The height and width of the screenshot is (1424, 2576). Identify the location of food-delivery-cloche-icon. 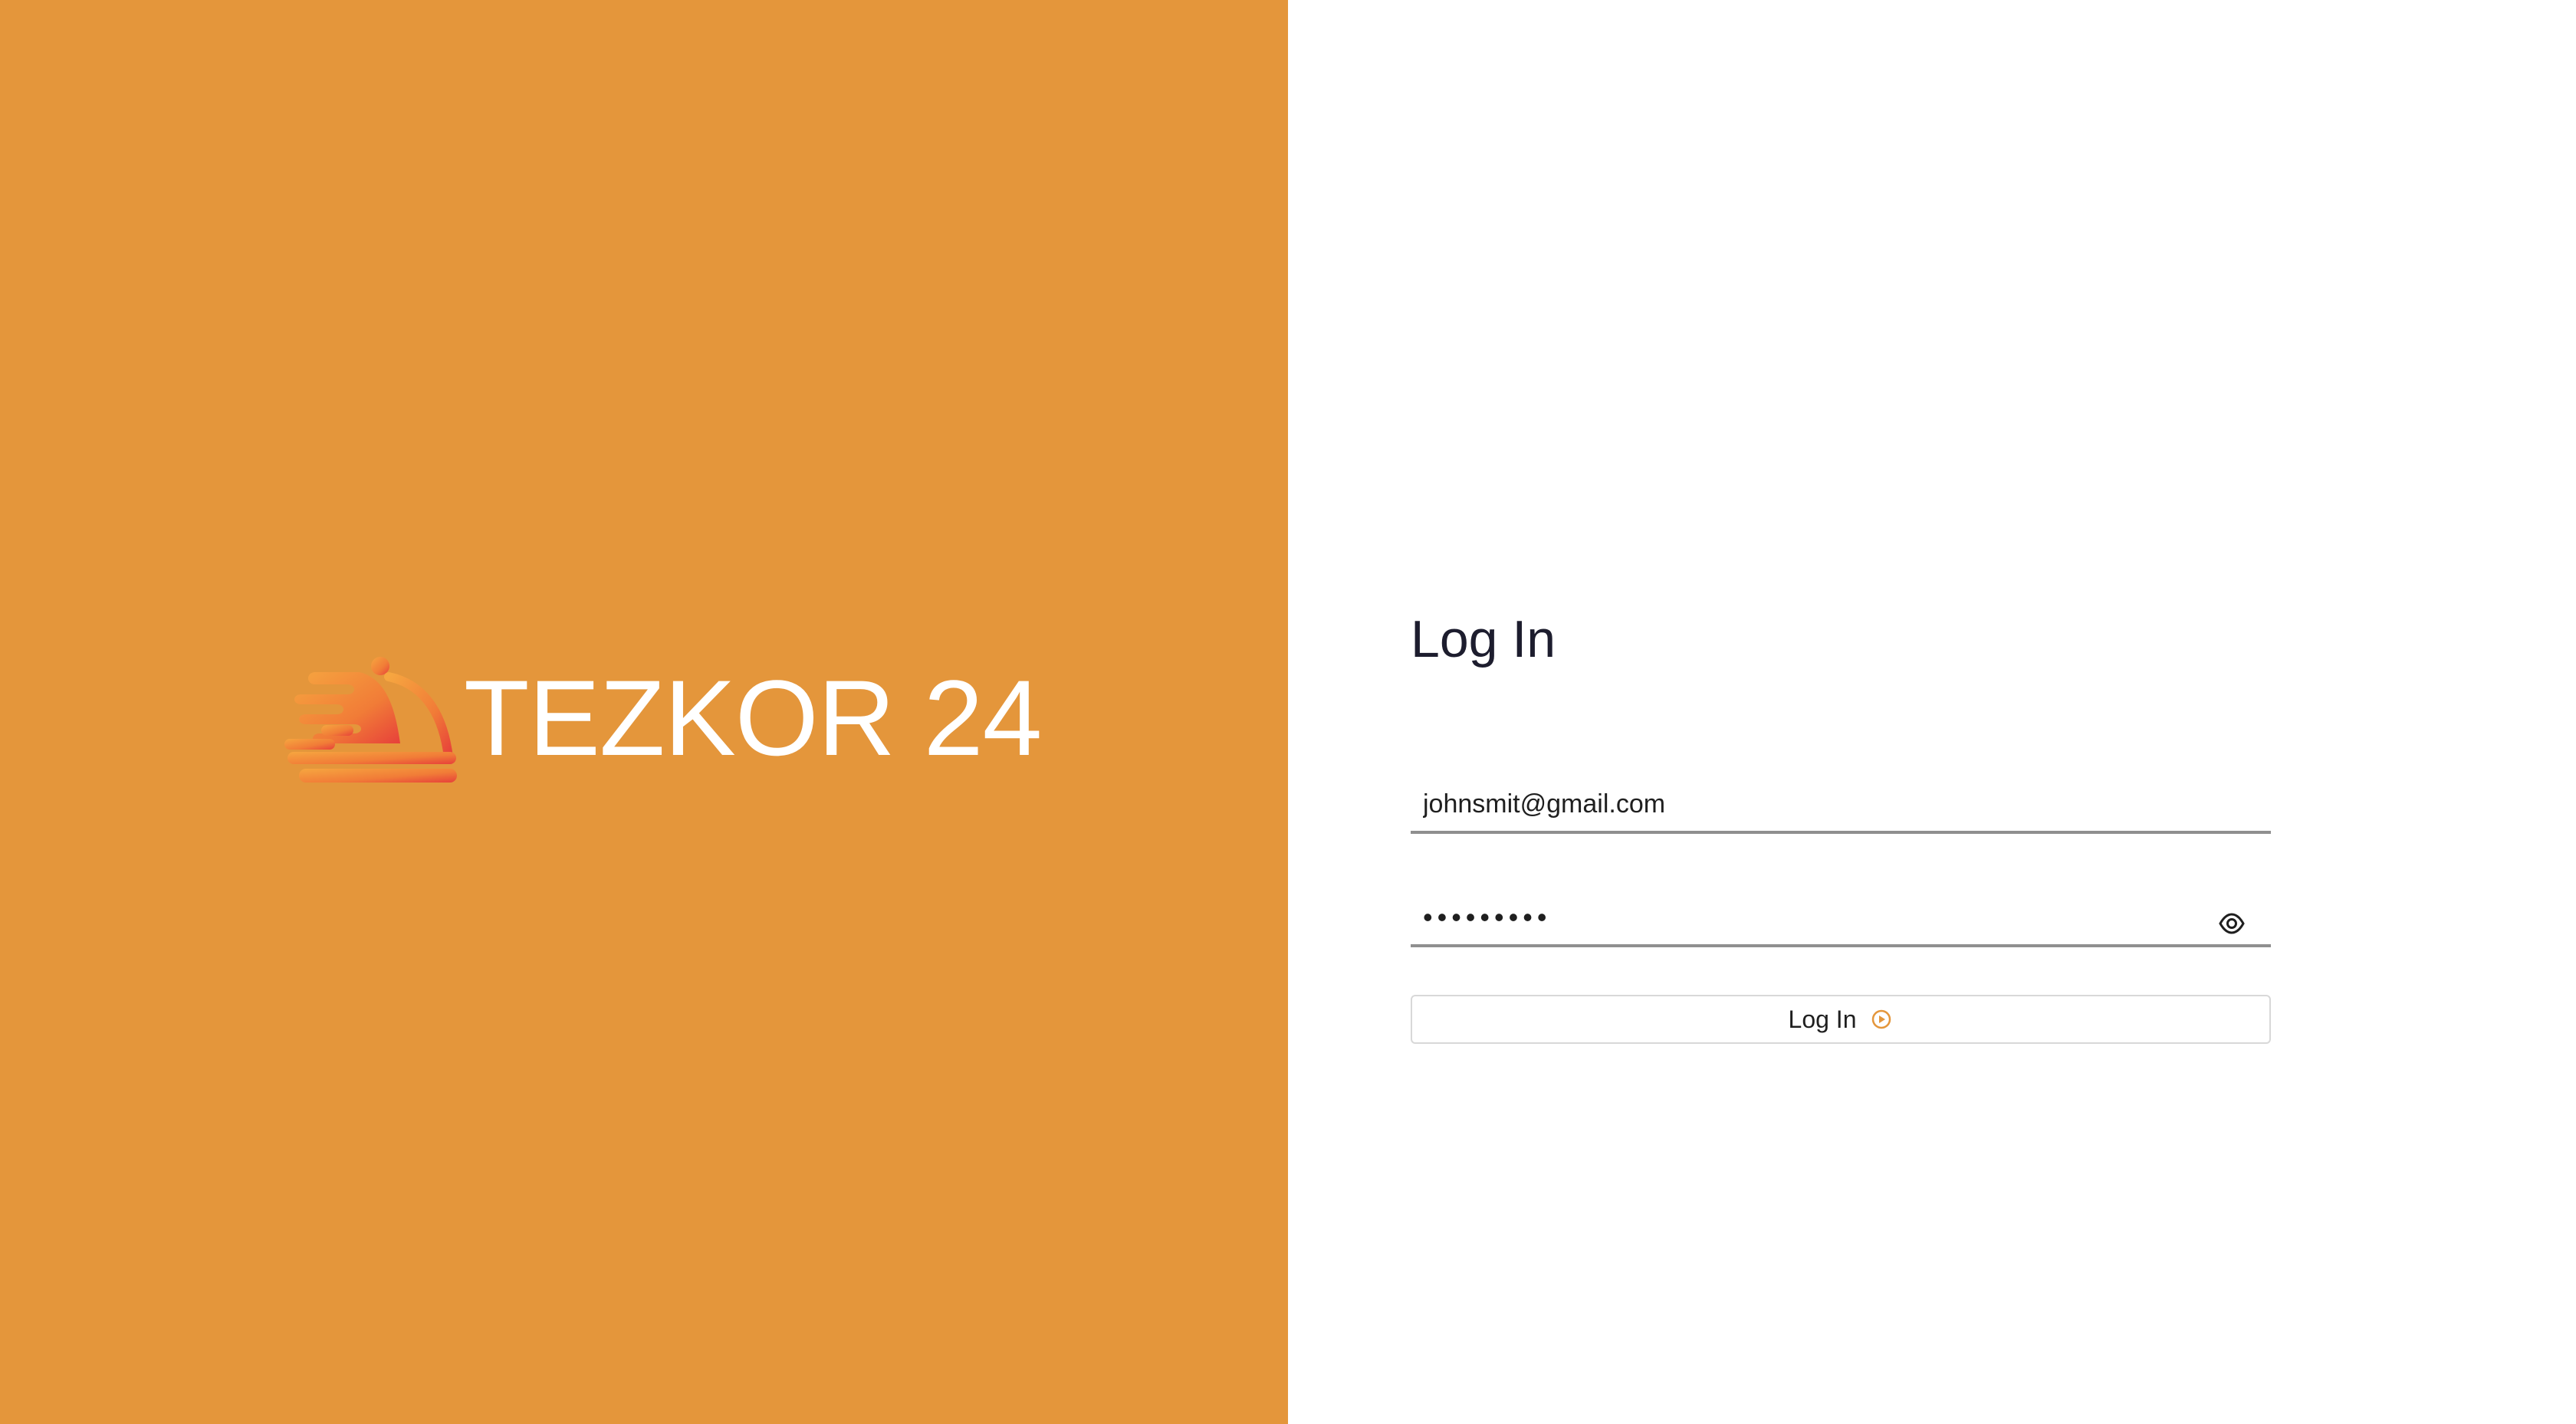
(370, 720).